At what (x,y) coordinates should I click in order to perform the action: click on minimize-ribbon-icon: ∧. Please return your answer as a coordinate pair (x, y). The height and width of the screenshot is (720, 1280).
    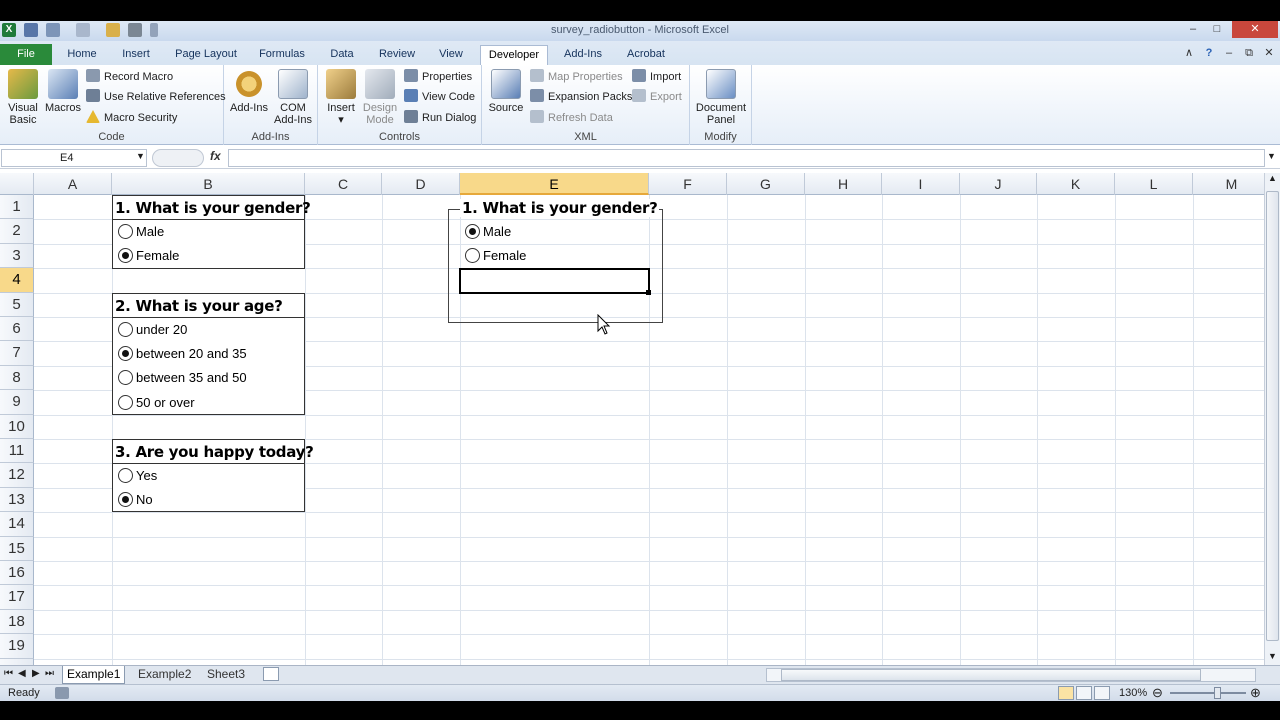
    Looking at the image, I should click on (1189, 53).